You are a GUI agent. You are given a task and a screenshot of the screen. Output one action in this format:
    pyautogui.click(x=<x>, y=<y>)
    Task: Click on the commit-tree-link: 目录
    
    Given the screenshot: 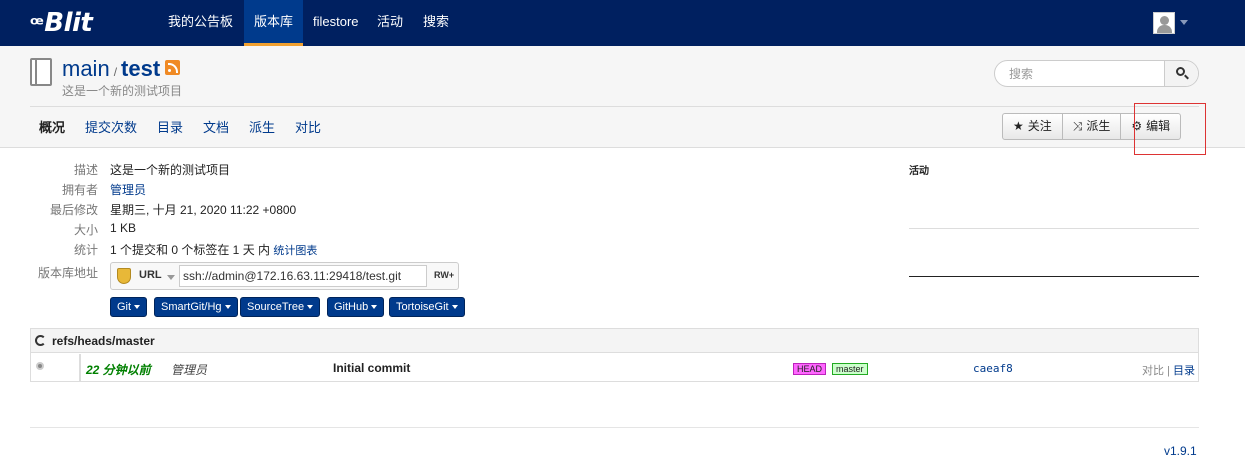 What is the action you would take?
    pyautogui.click(x=1184, y=371)
    